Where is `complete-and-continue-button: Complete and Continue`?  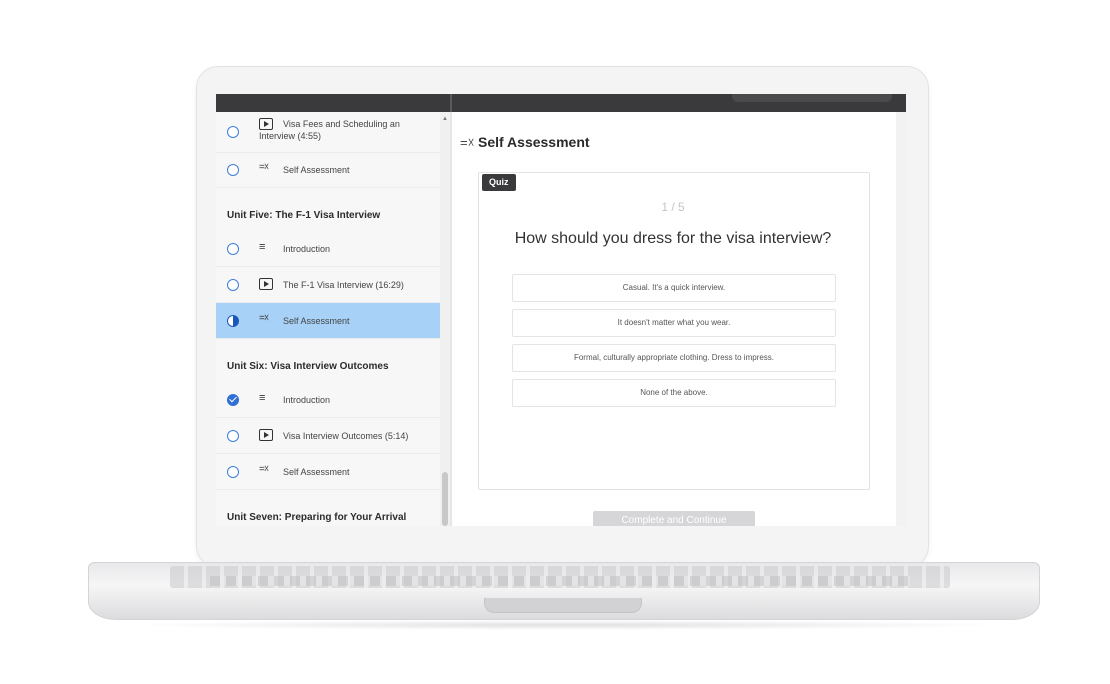 complete-and-continue-button: Complete and Continue is located at coordinates (674, 518).